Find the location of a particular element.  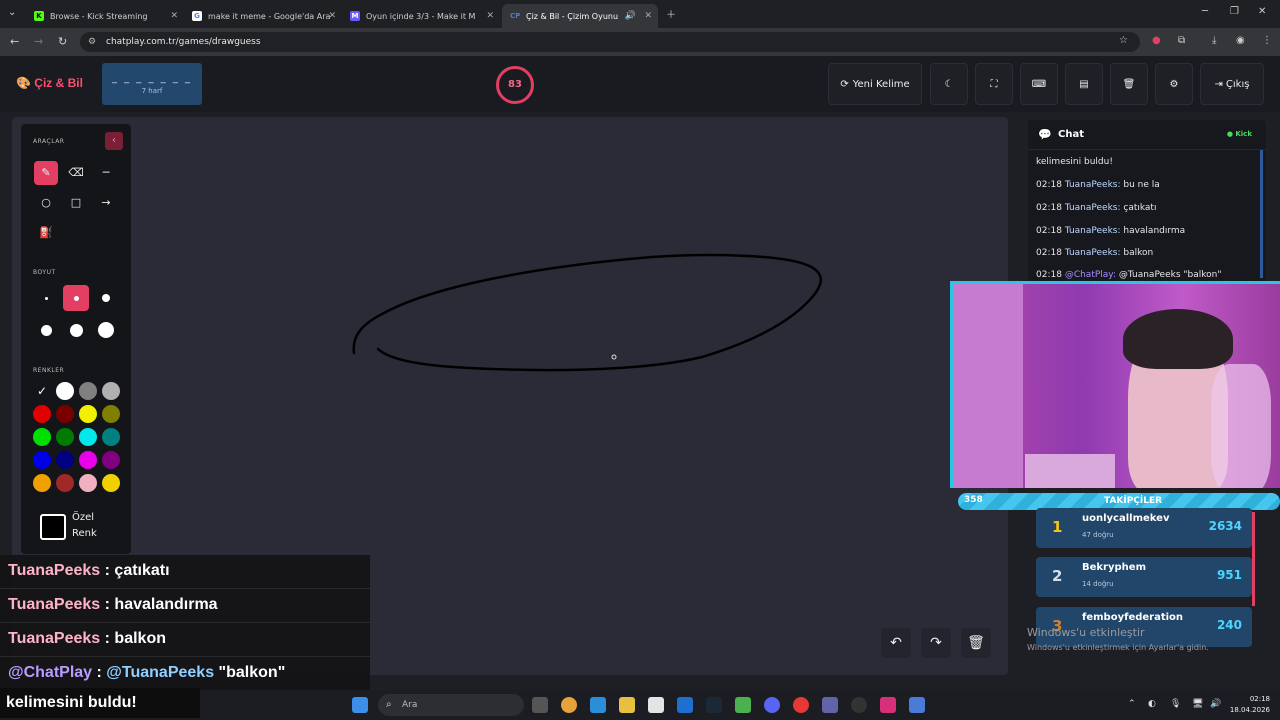

tab-google: G make it meme - Google'da Ara ✕ is located at coordinates (263, 16).